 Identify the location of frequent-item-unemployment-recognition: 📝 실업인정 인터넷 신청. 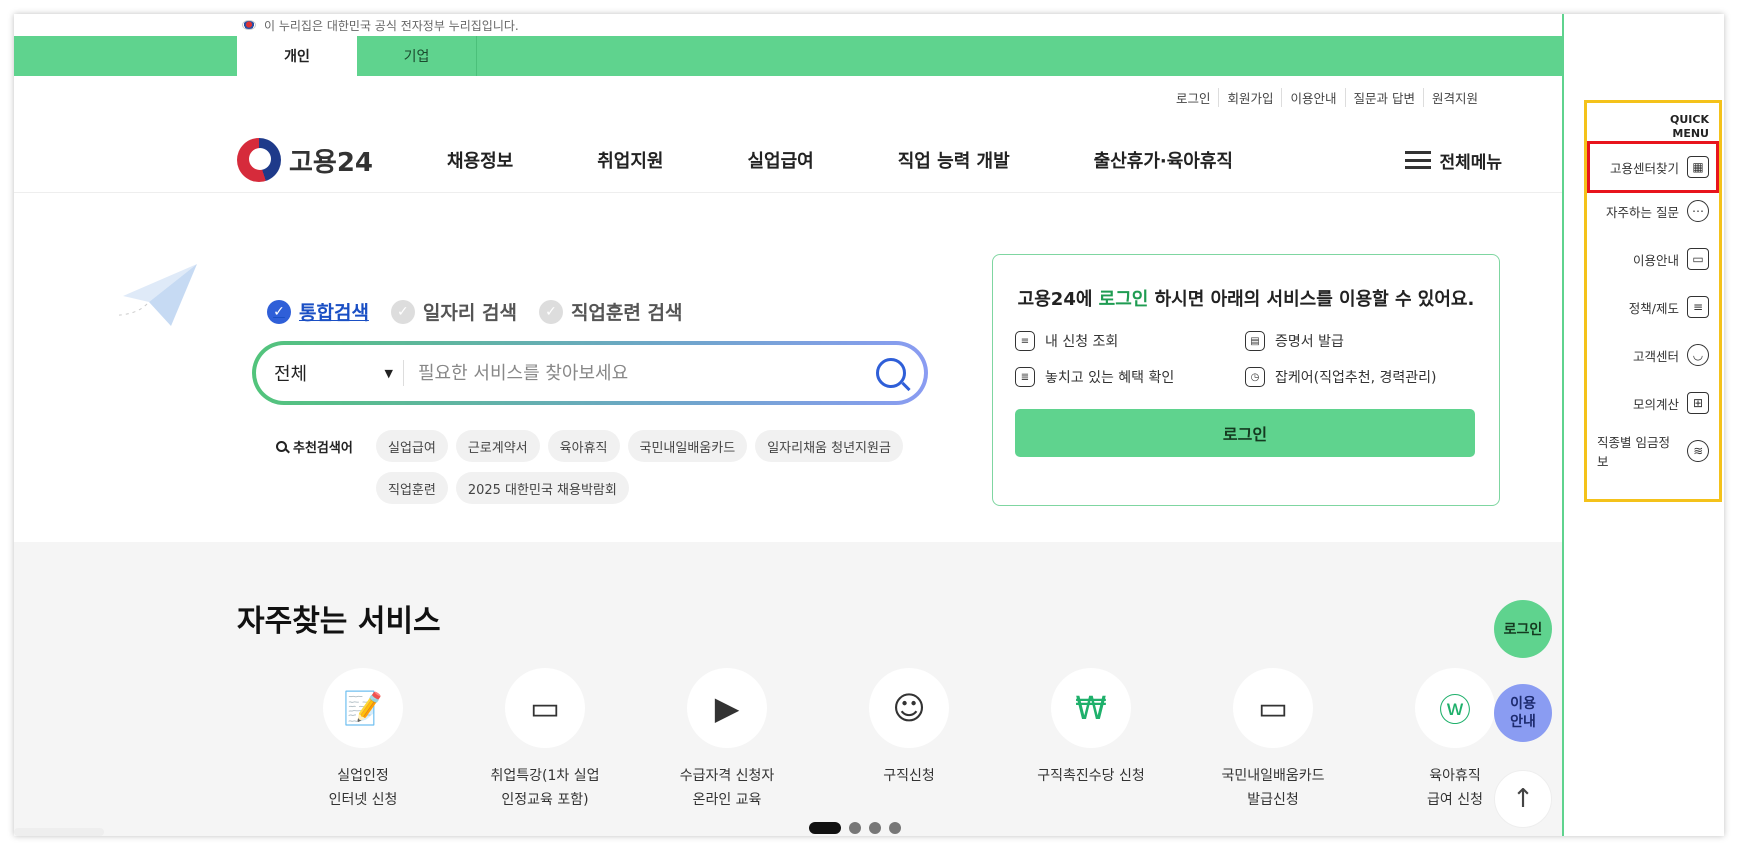
(363, 740).